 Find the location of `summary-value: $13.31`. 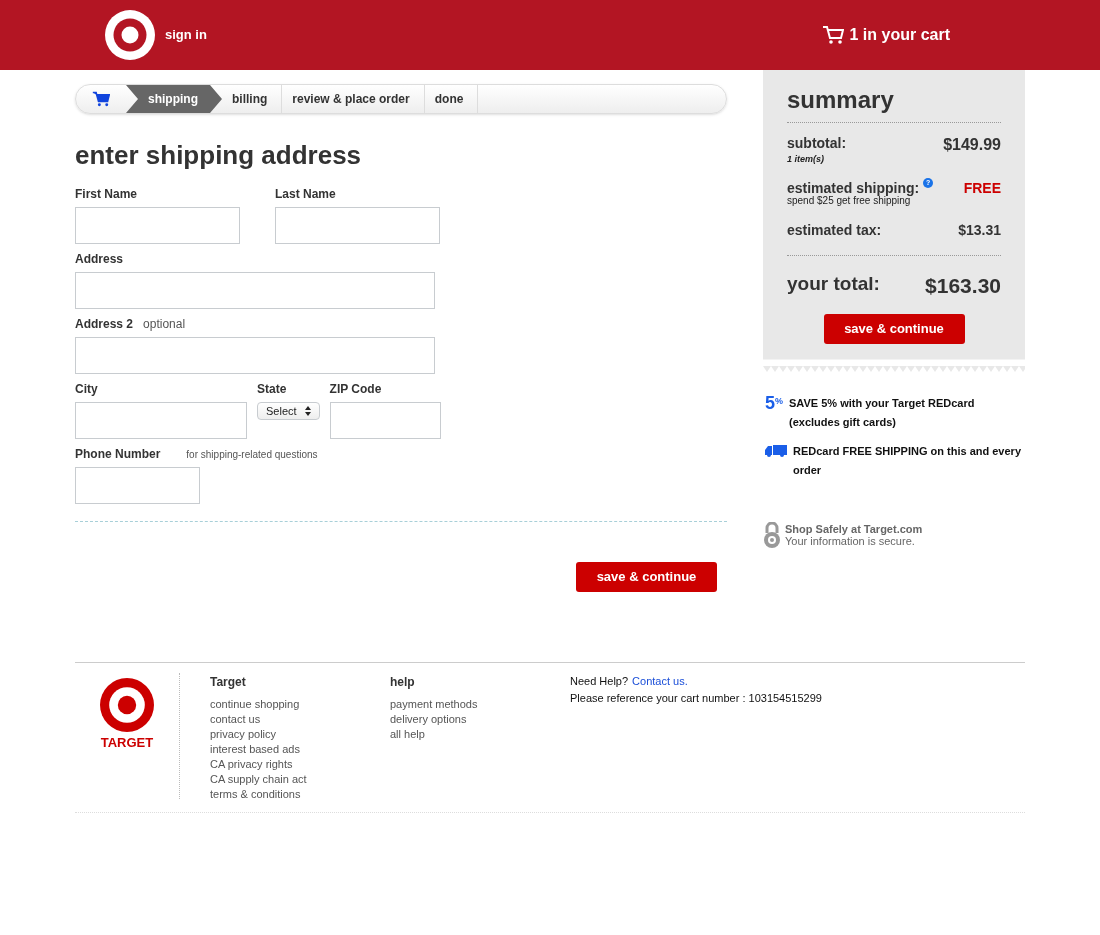

summary-value: $13.31 is located at coordinates (979, 230).